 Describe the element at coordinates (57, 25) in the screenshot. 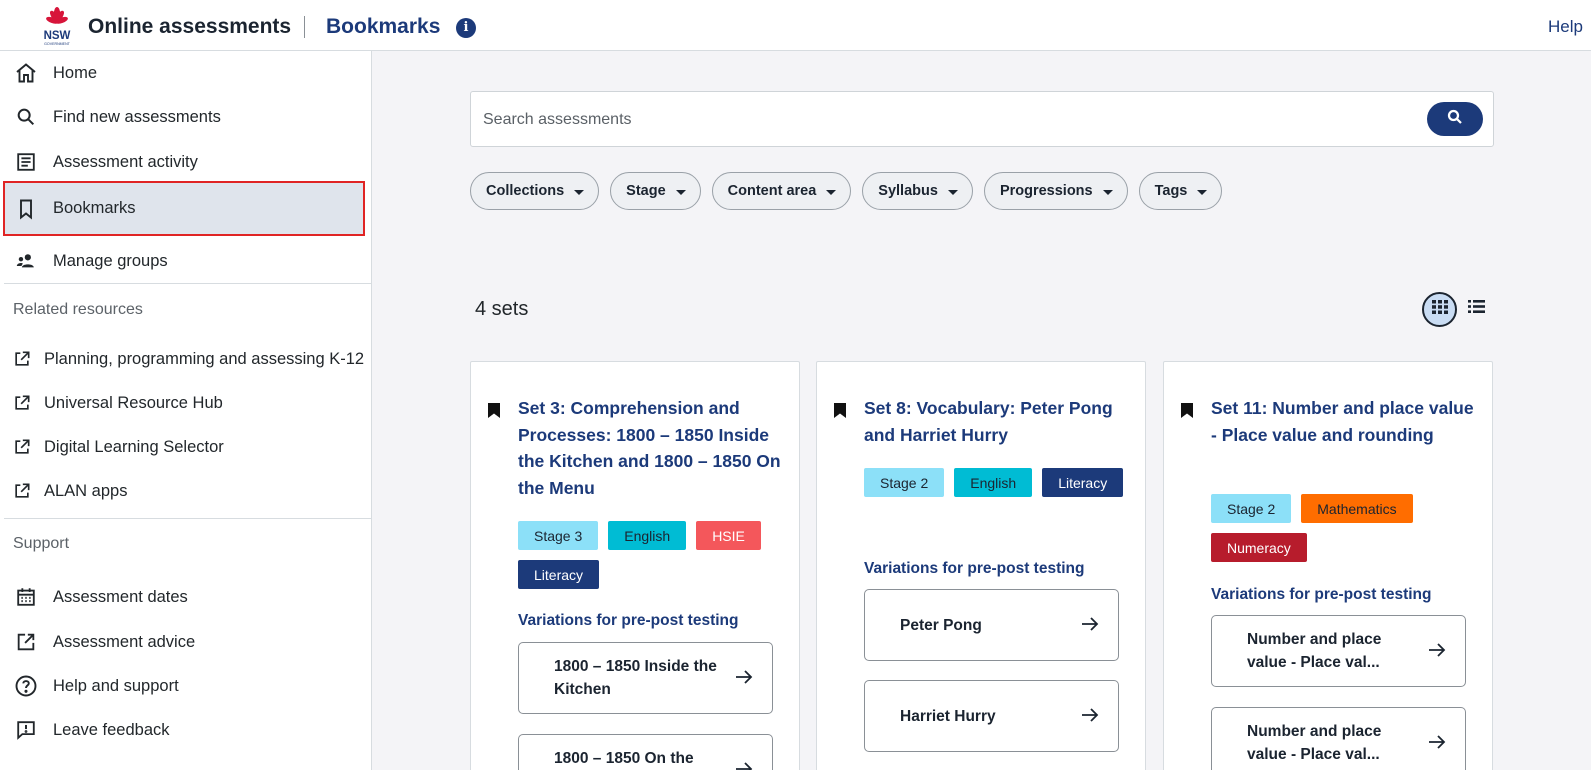

I see `nsw-logo: NSW GOVERNMENT` at that location.